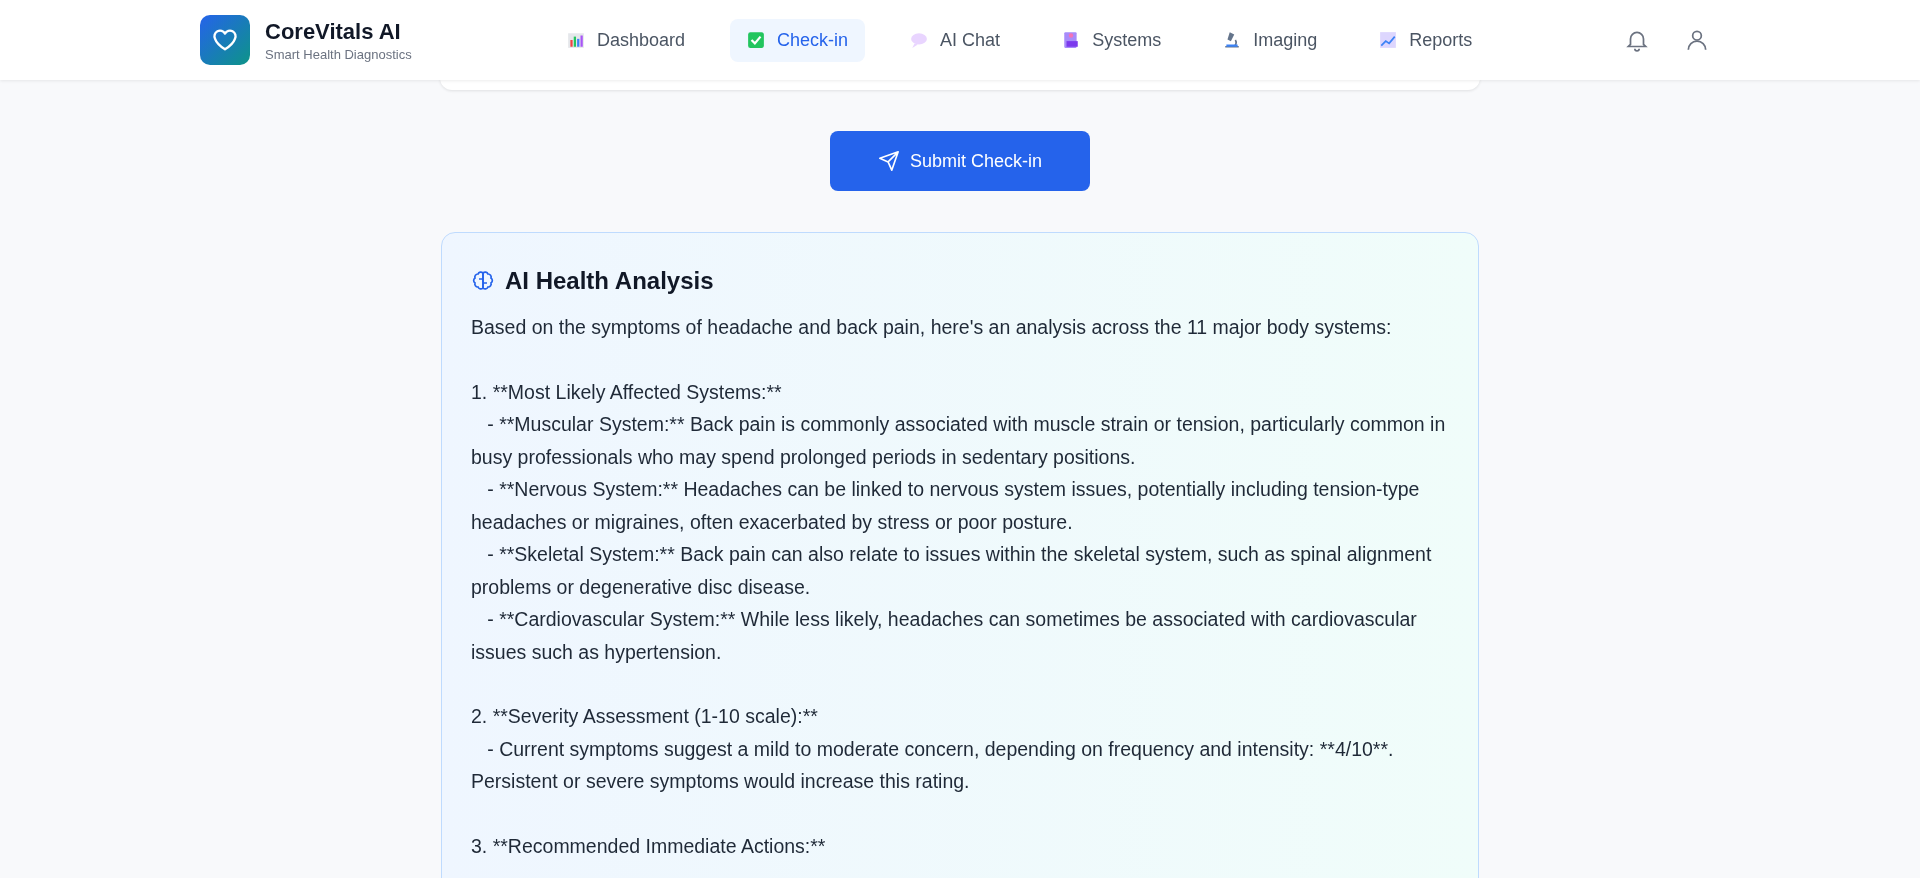  Describe the element at coordinates (1232, 40) in the screenshot. I see `microscope-icon` at that location.